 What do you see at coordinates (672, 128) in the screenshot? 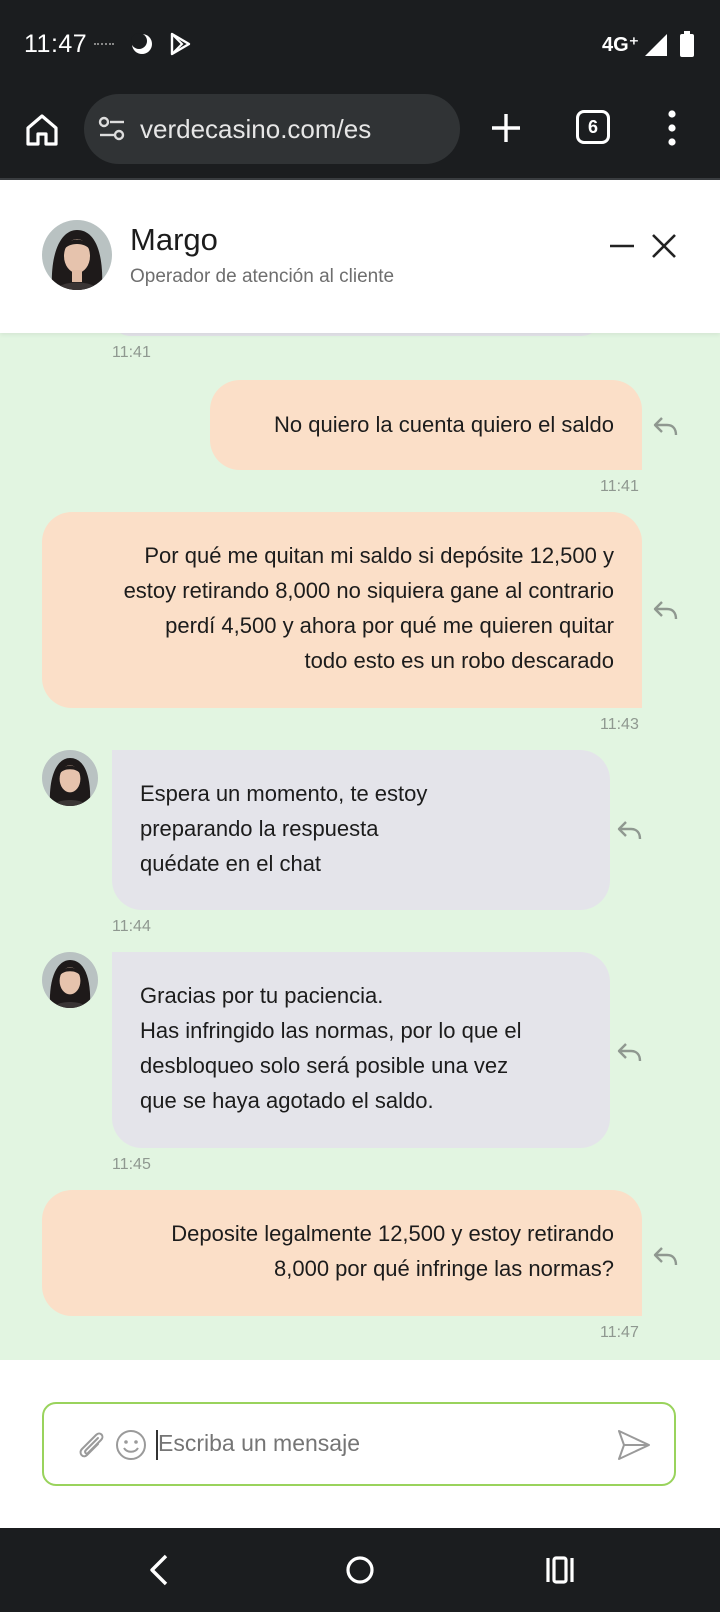
I see `more-icon` at bounding box center [672, 128].